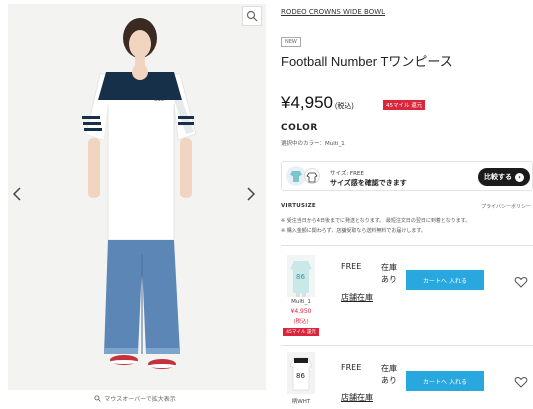 This screenshot has height=409, width=533. I want to click on compare-button: 比較する ›, so click(504, 177).